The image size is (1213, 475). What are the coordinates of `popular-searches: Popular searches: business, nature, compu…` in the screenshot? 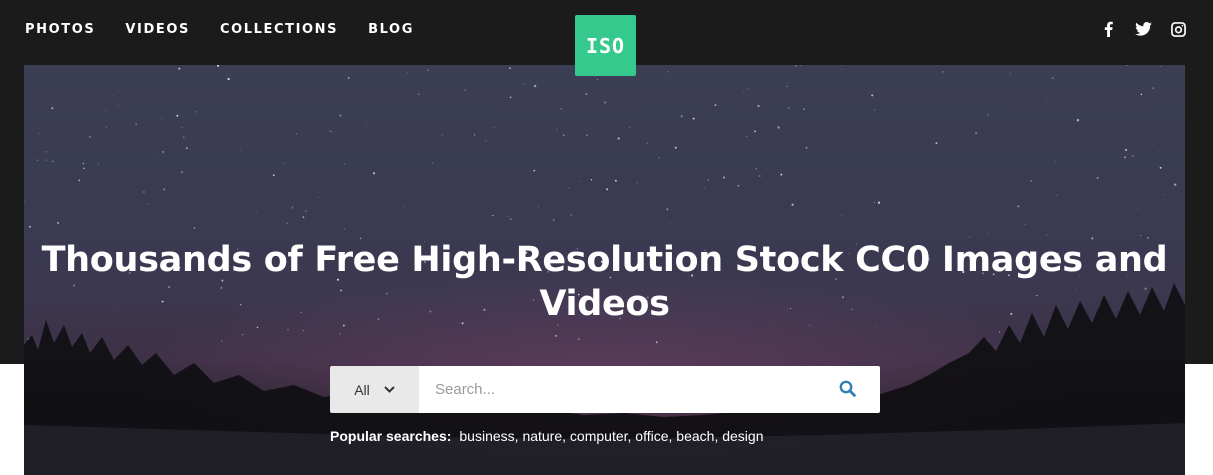 It's located at (547, 436).